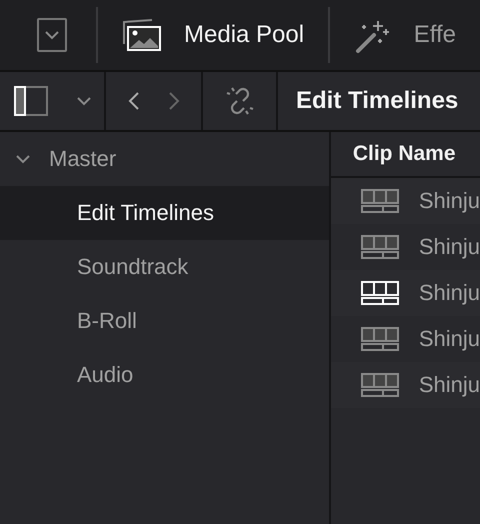 The width and height of the screenshot is (480, 524). Describe the element at coordinates (164, 321) in the screenshot. I see `sidebar-item: B-Roll` at that location.